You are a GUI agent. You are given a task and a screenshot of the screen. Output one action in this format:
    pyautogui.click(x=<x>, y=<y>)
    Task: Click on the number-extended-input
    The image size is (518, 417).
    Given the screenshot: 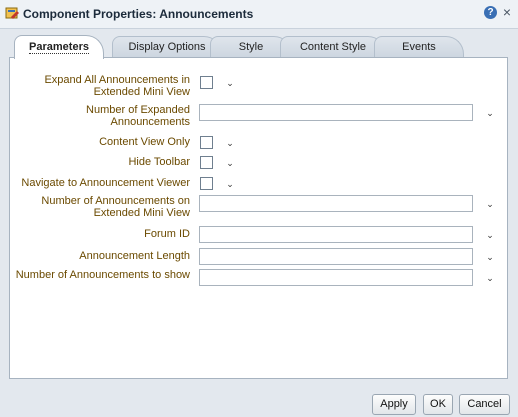 What is the action you would take?
    pyautogui.click(x=336, y=203)
    